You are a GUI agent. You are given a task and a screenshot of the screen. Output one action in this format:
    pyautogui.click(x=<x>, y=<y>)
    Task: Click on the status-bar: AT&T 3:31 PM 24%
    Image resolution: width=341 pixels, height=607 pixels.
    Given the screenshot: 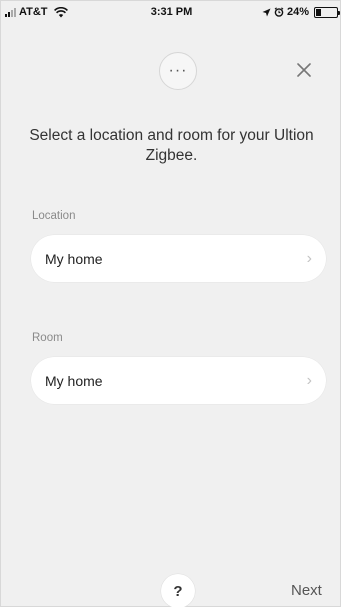 What is the action you would take?
    pyautogui.click(x=171, y=13)
    